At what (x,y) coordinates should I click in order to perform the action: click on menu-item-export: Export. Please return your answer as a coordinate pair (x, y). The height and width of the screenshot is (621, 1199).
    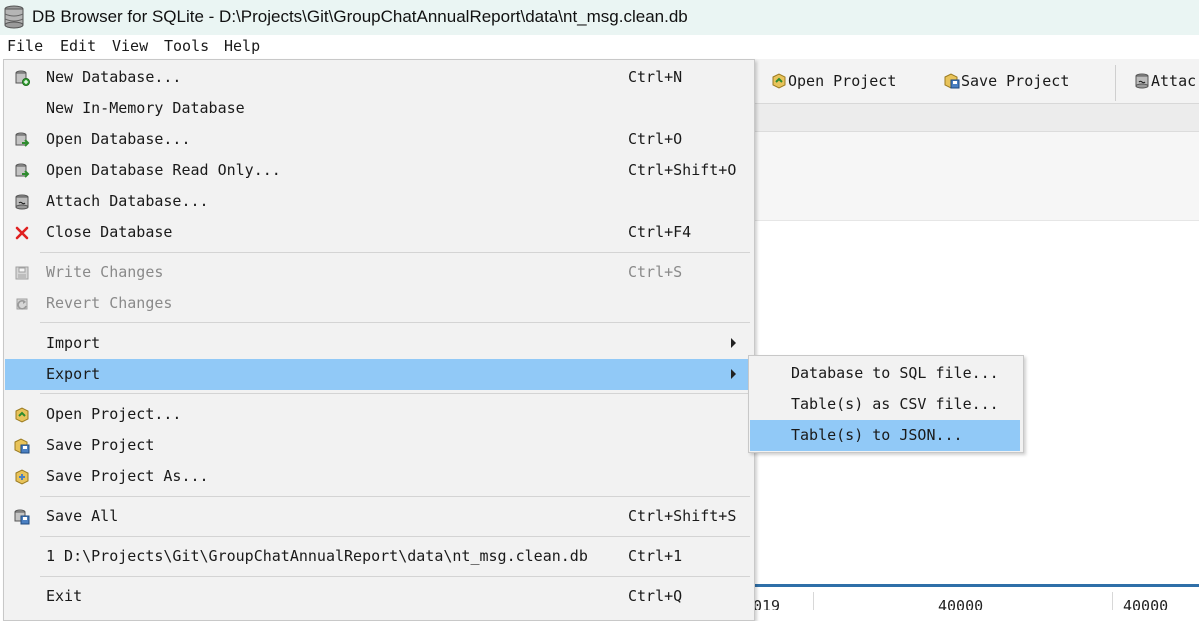
    Looking at the image, I should click on (379, 374).